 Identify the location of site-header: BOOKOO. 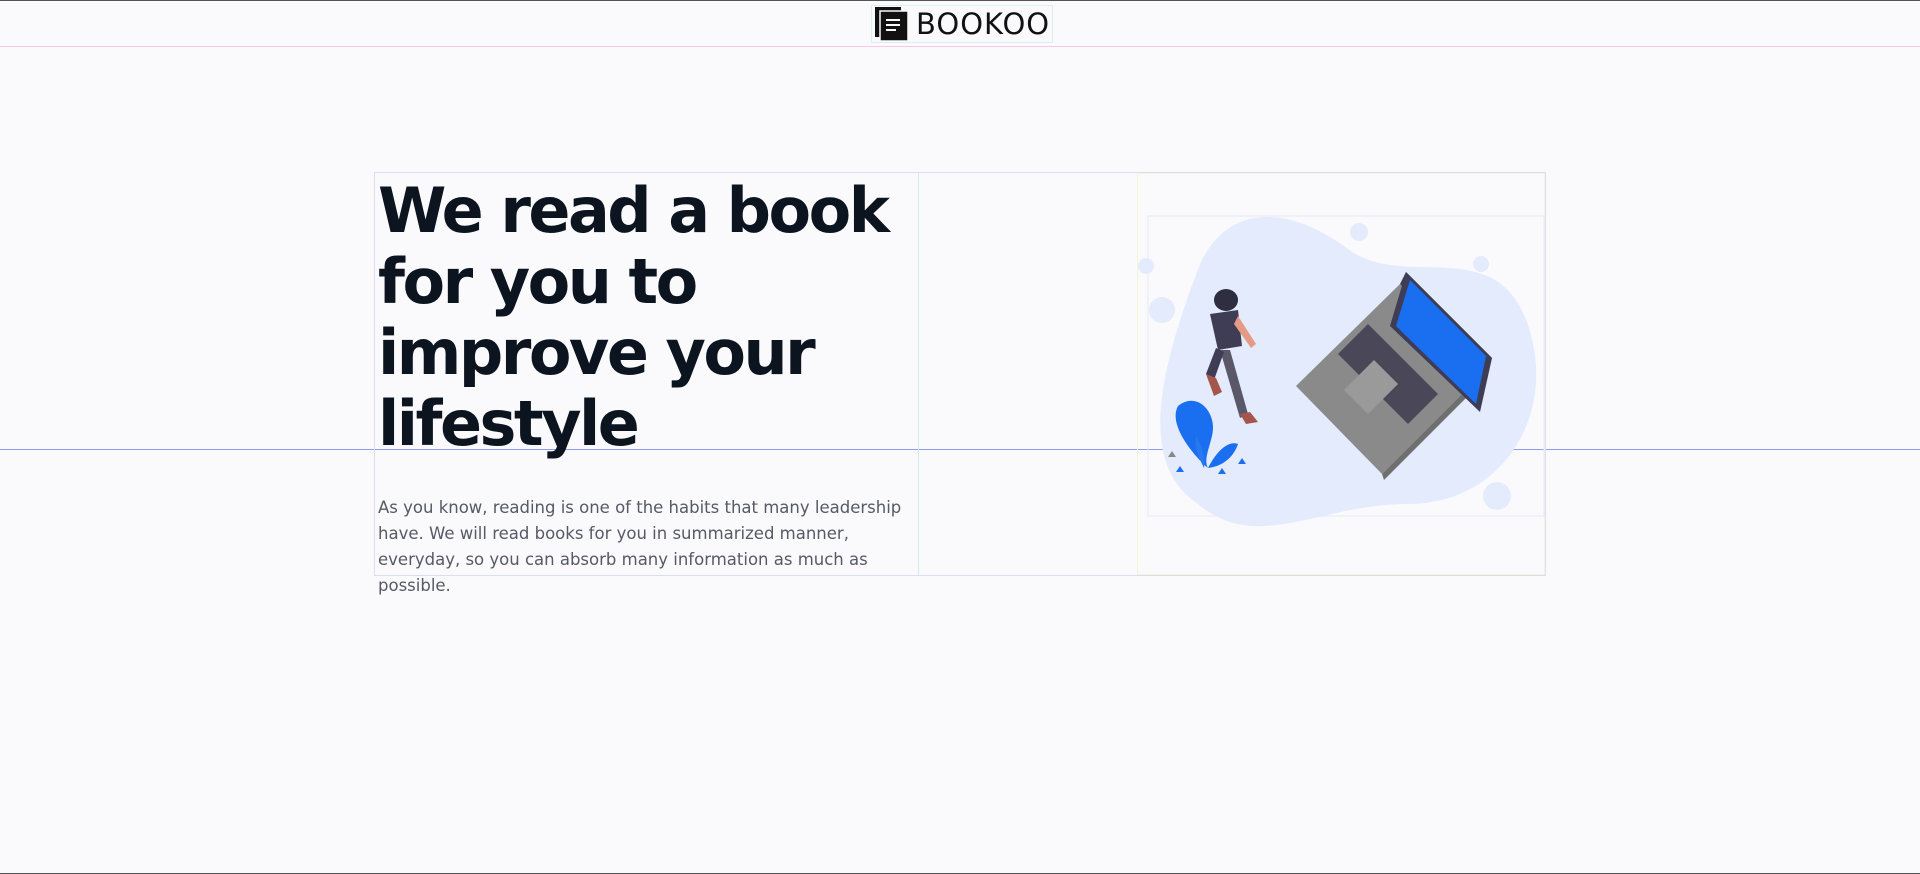
(960, 24).